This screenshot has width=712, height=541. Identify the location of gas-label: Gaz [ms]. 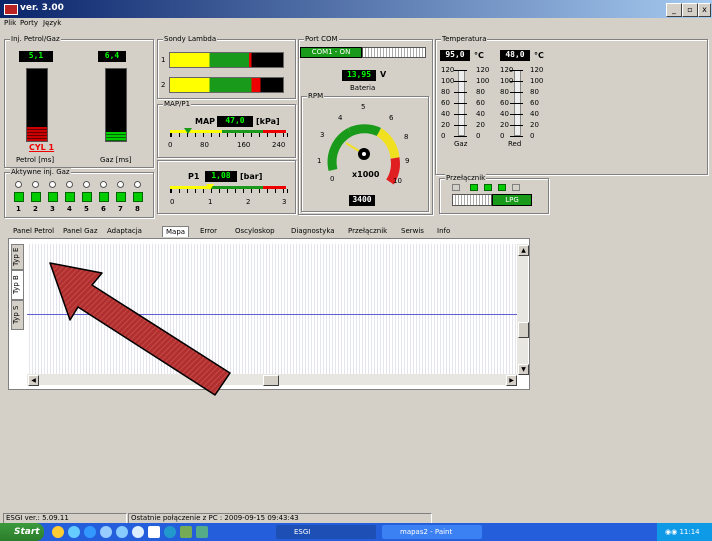
(116, 160).